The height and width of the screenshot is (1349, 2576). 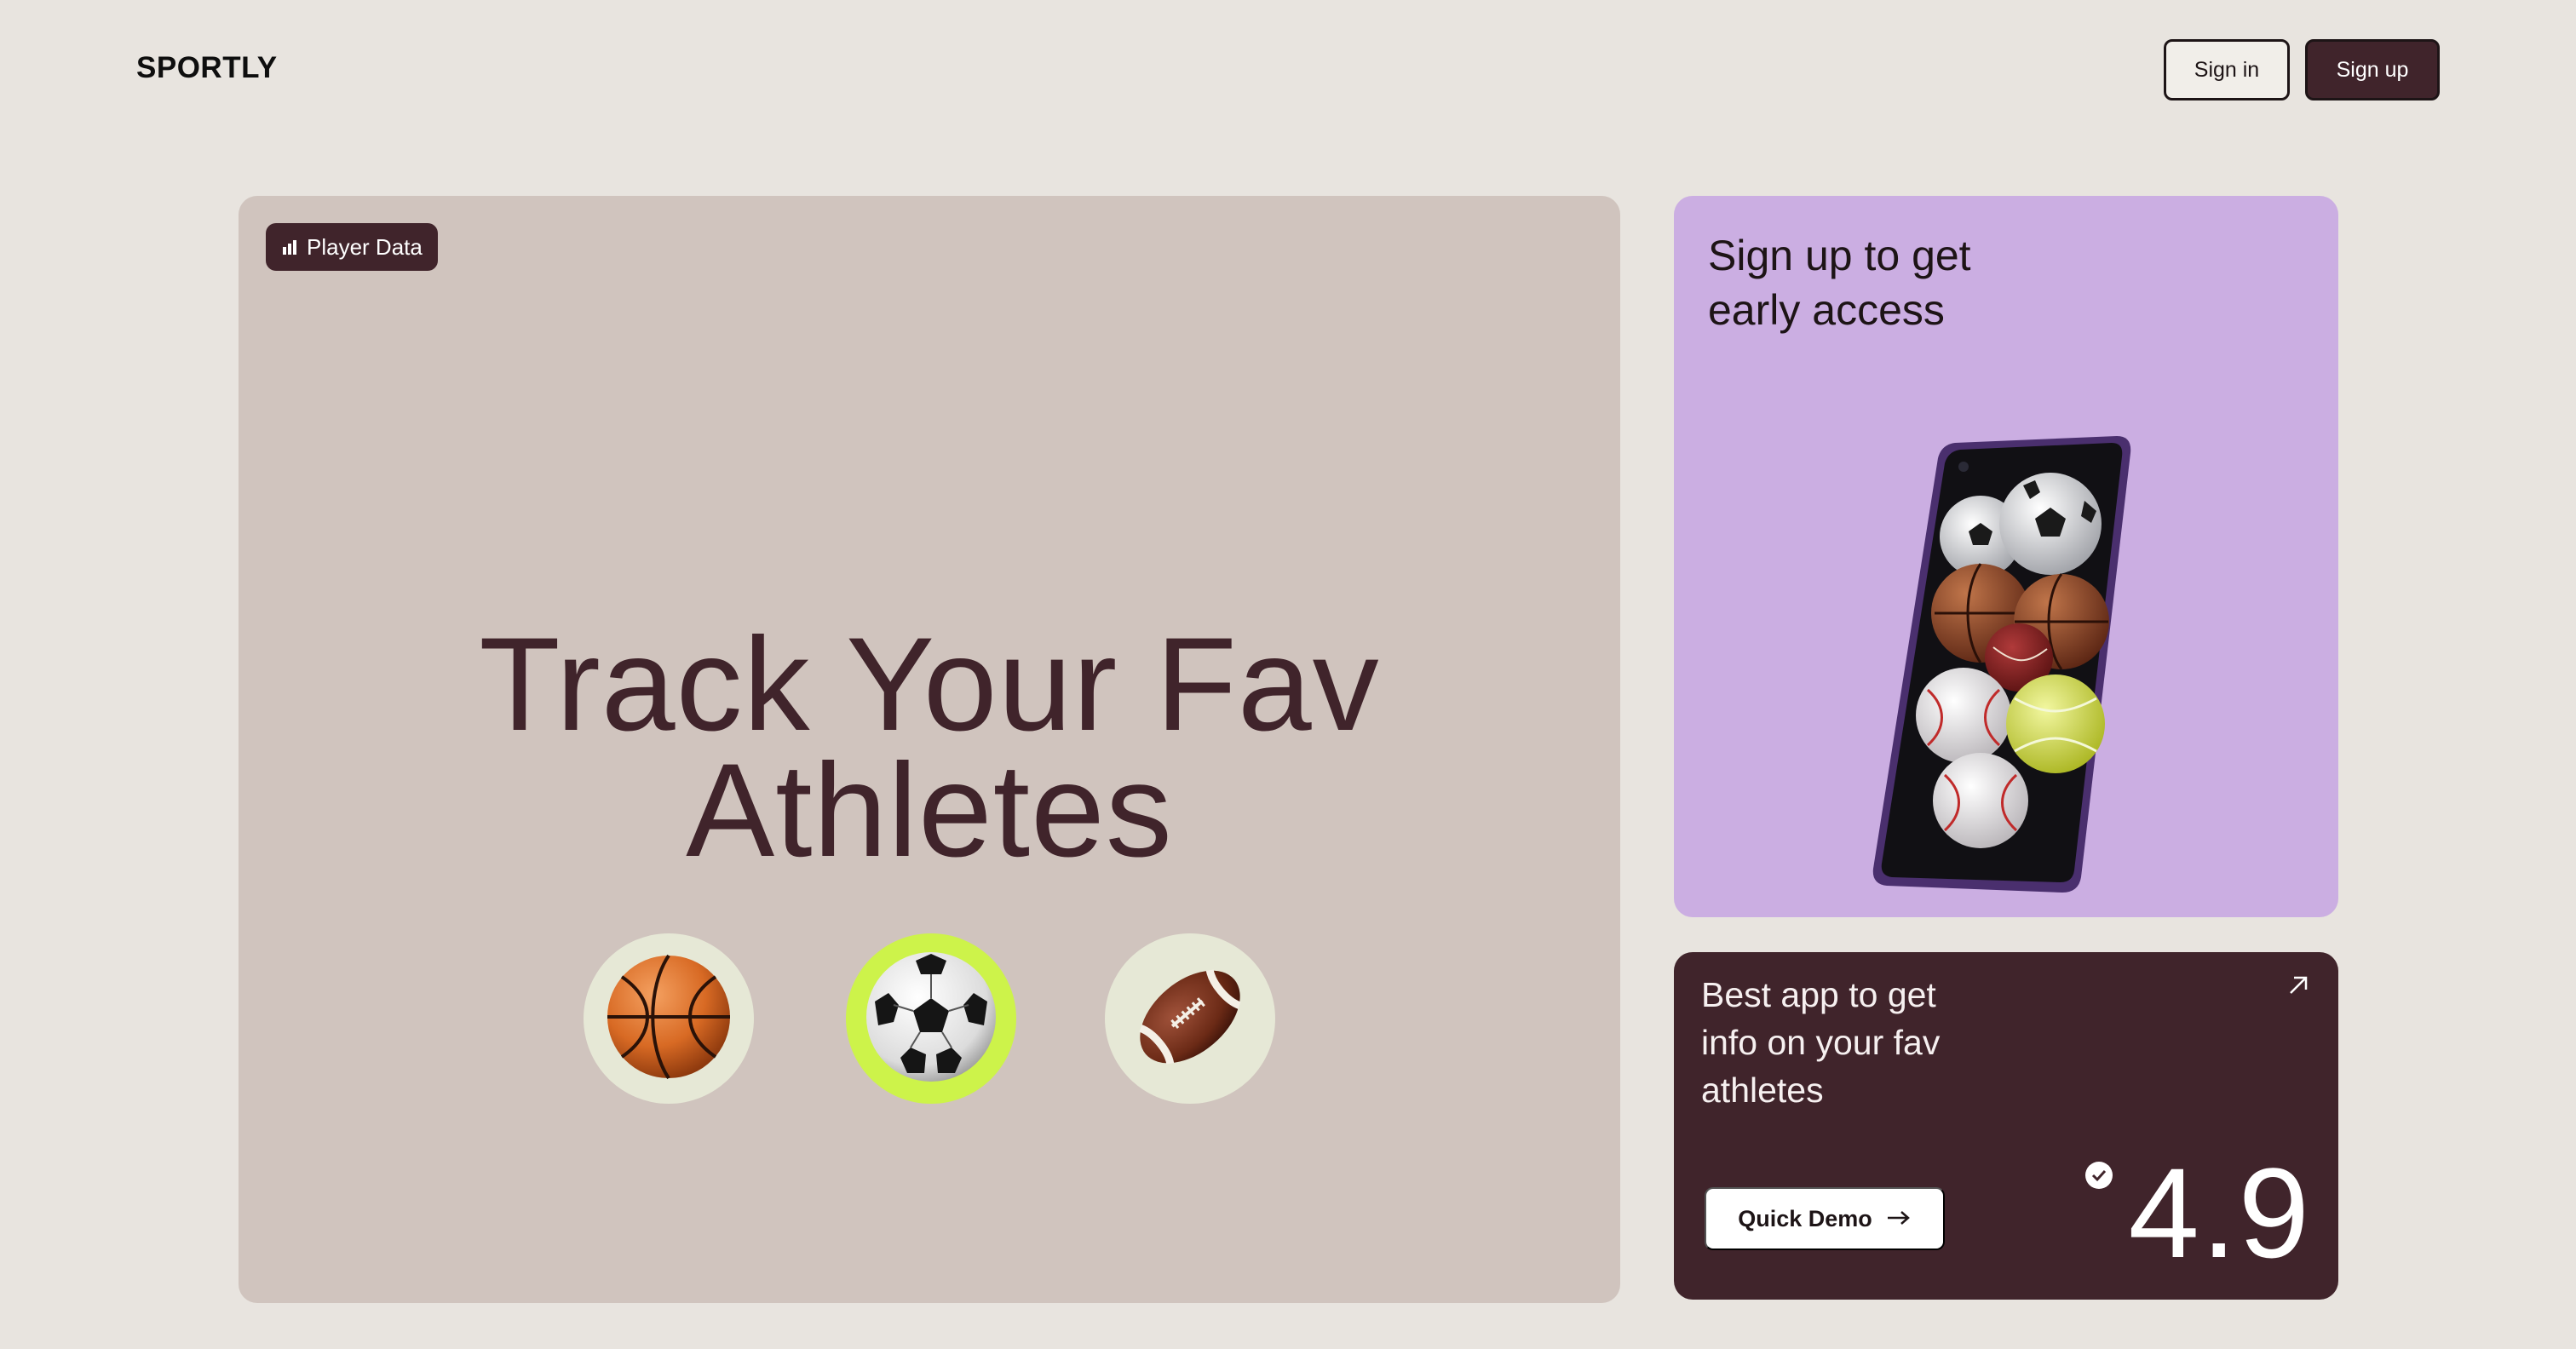 I want to click on quick-demo-label: Quick Demo, so click(x=1805, y=1218).